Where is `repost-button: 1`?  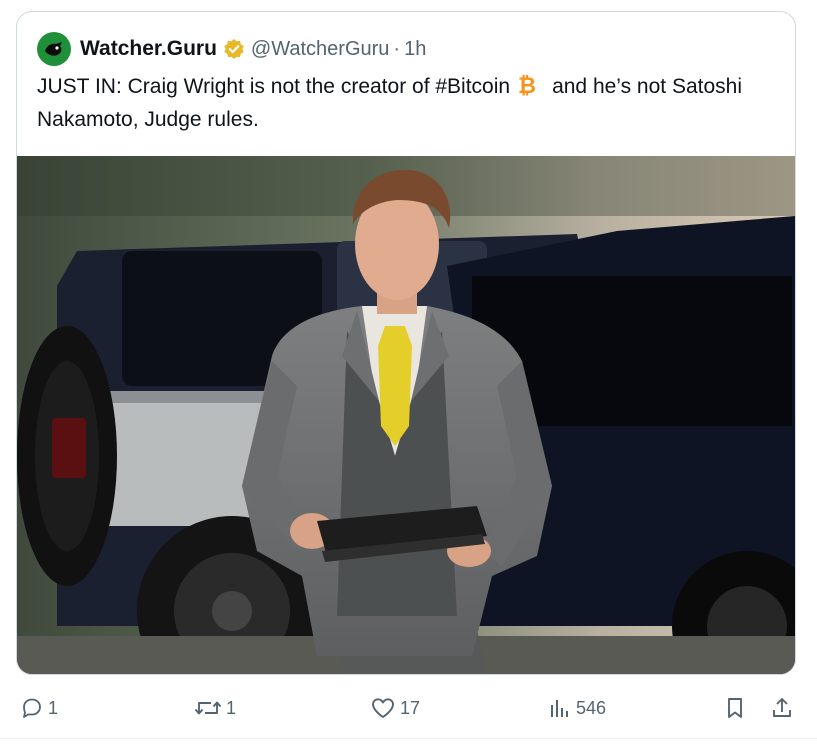 repost-button: 1 is located at coordinates (215, 708).